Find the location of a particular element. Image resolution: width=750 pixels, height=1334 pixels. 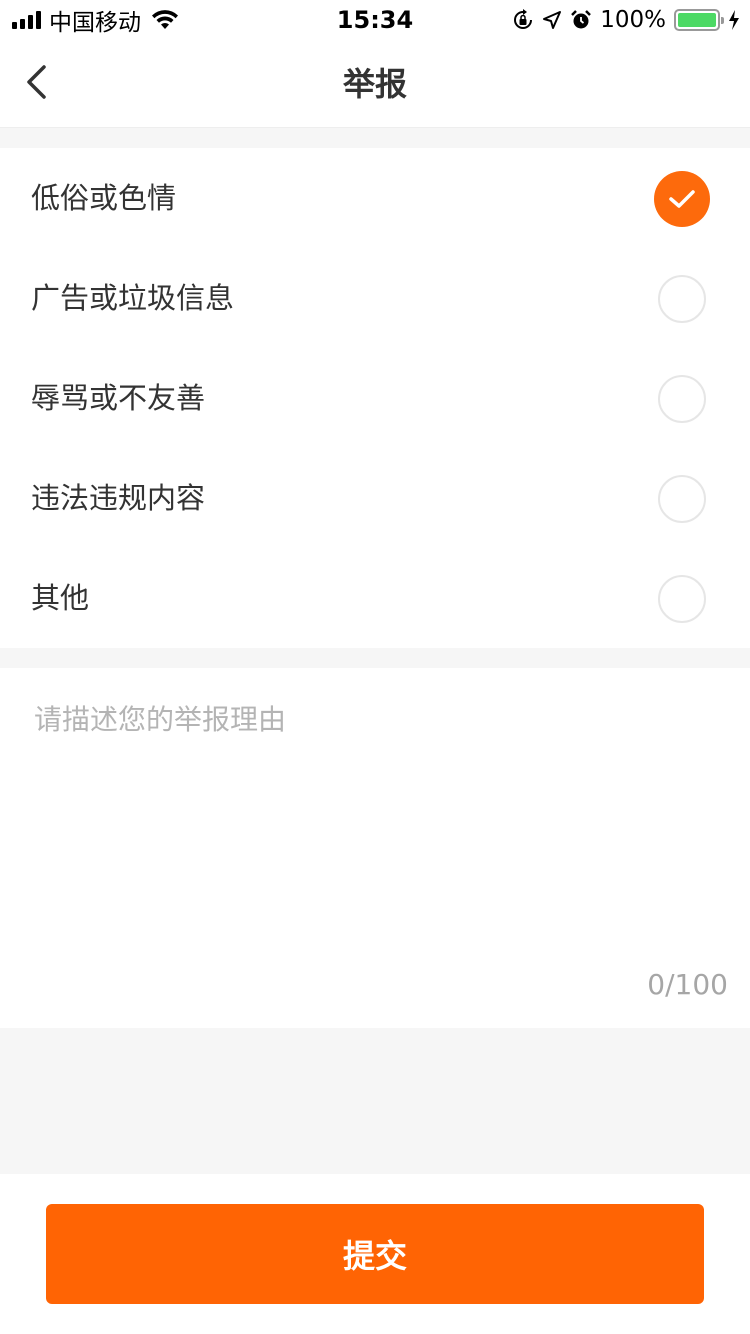

option-label: 广告或垃圾信息 is located at coordinates (133, 298).